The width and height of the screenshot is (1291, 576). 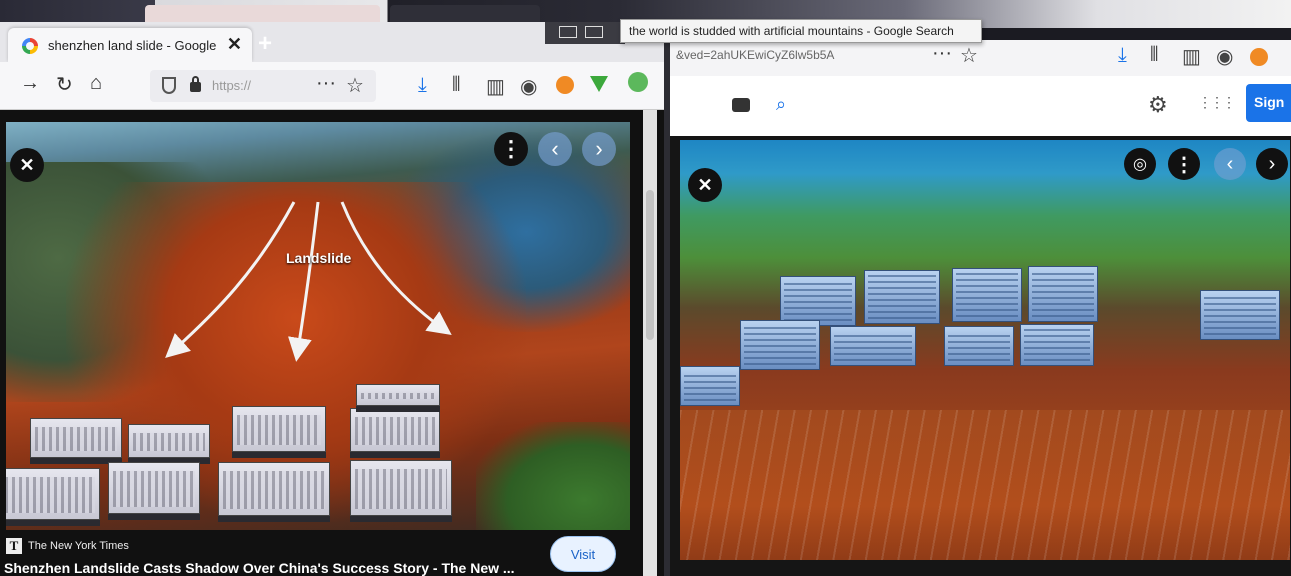 I want to click on right-url-area: &ved=2ahUKEwiCyZ6lw5b5A ··· ☆ ⤓ ⫴ ▥ ◉, so click(x=980, y=58).